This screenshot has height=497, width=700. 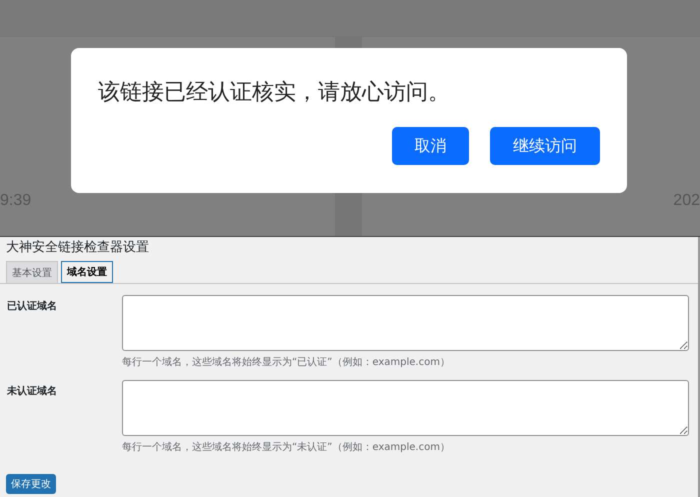 What do you see at coordinates (87, 272) in the screenshot?
I see `settings-tab: 域名设置` at bounding box center [87, 272].